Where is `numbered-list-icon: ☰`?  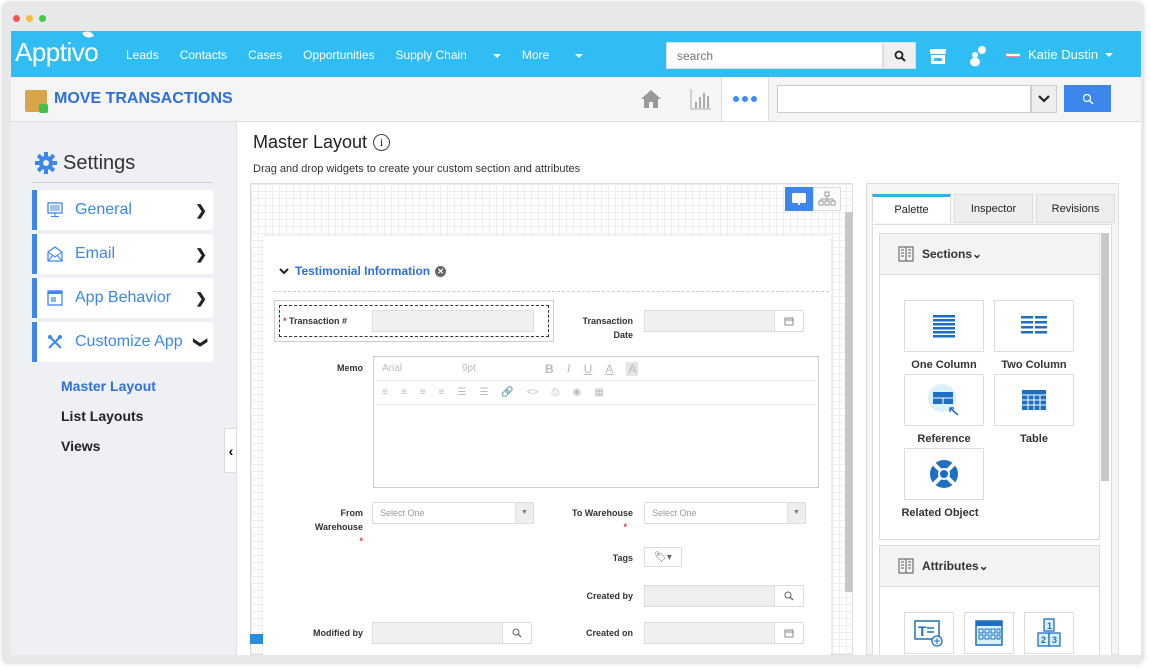 numbered-list-icon: ☰ is located at coordinates (483, 392).